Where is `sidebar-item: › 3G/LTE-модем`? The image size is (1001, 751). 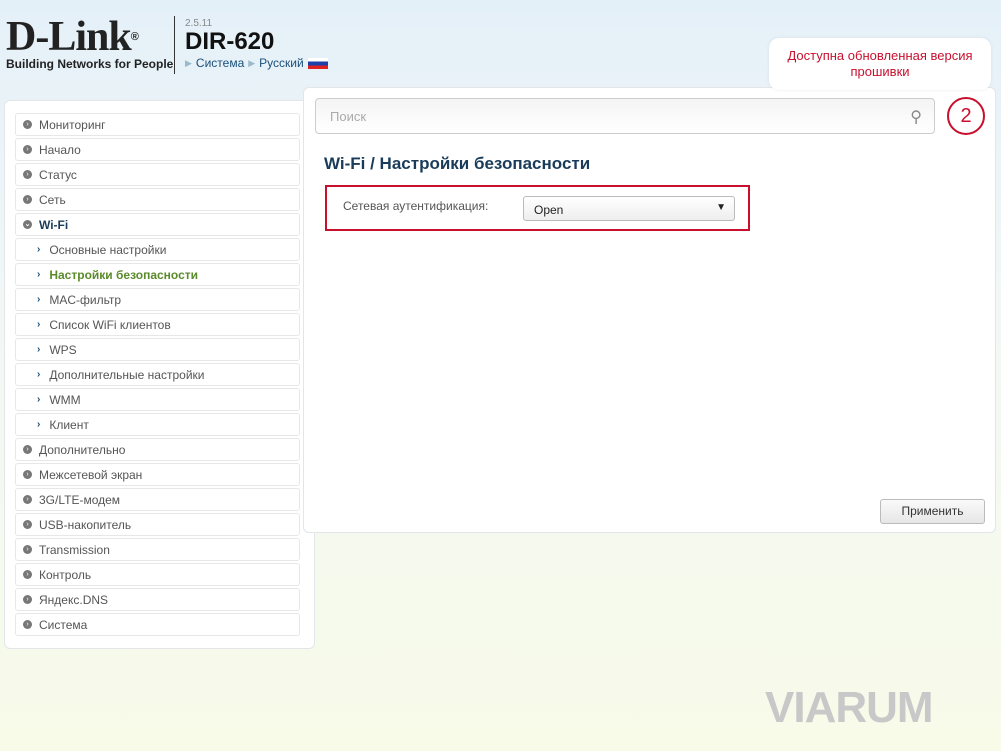 sidebar-item: › 3G/LTE-модем is located at coordinates (157, 499).